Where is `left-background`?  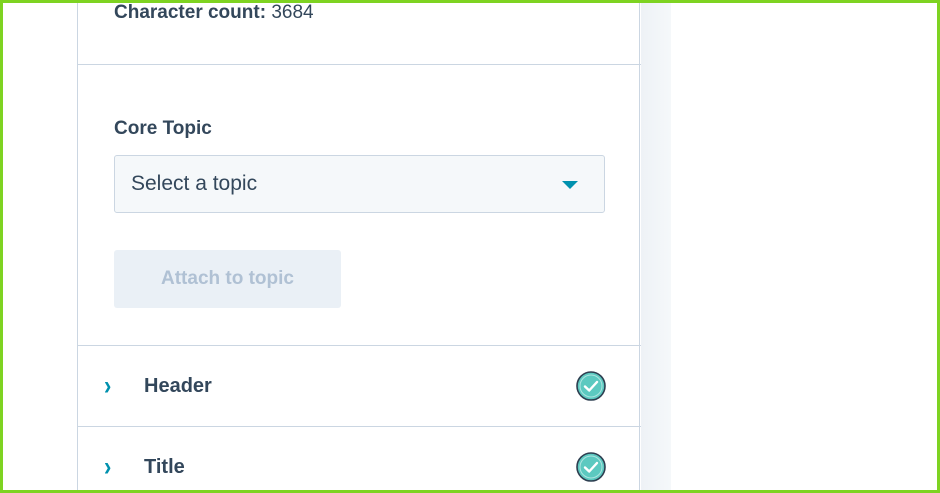 left-background is located at coordinates (38, 246).